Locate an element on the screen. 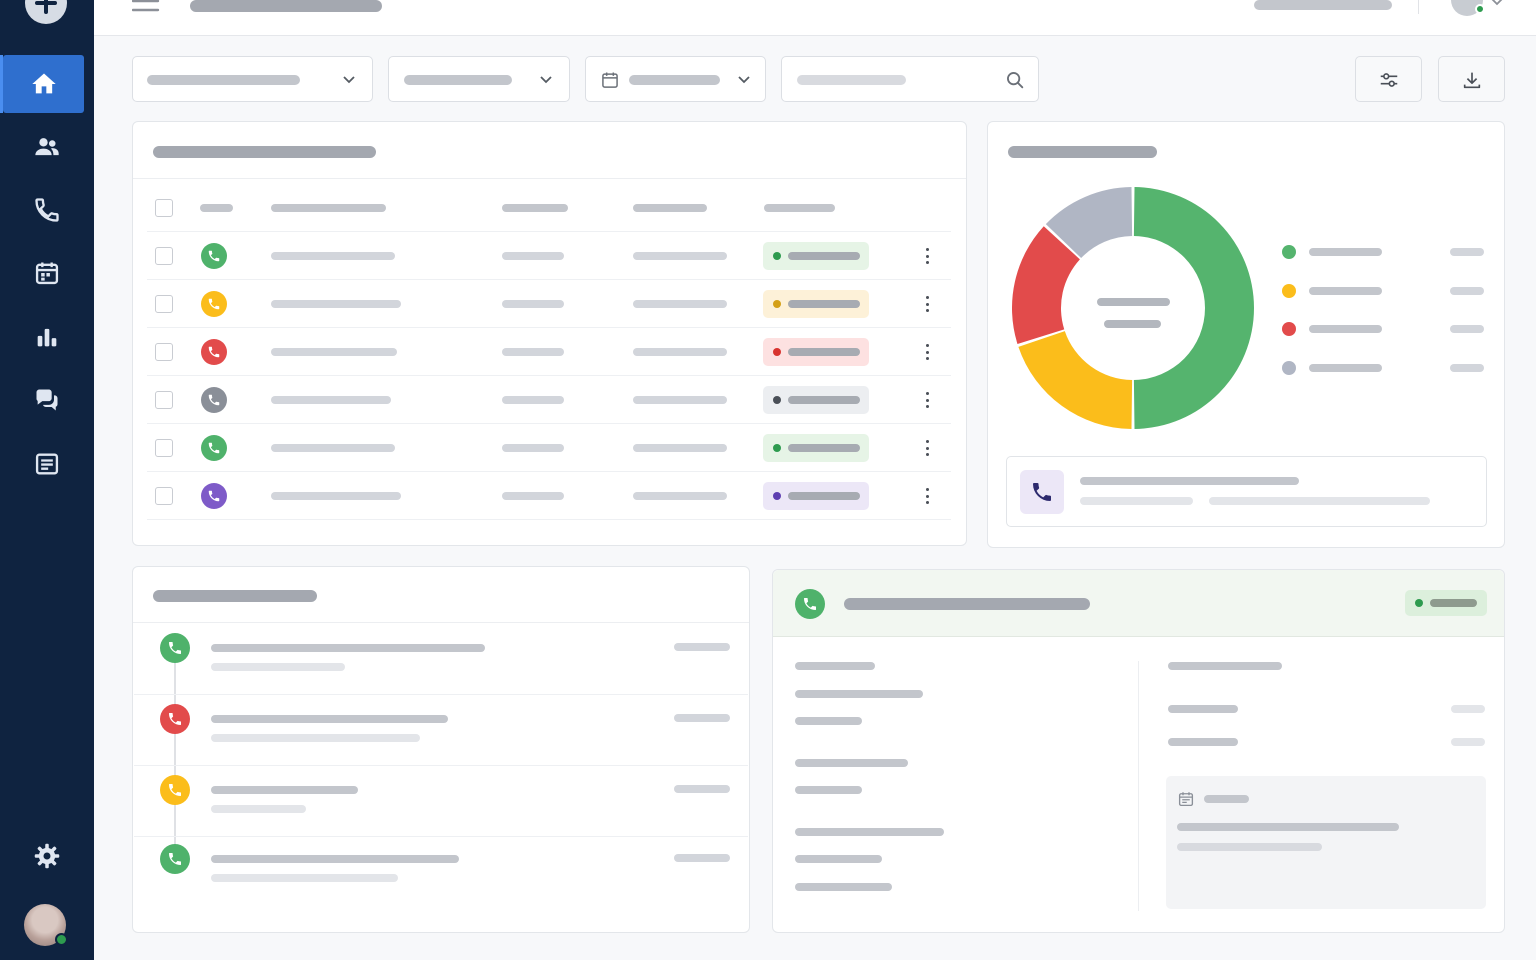 This screenshot has height=960, width=1536. call-detail-header is located at coordinates (1138, 603).